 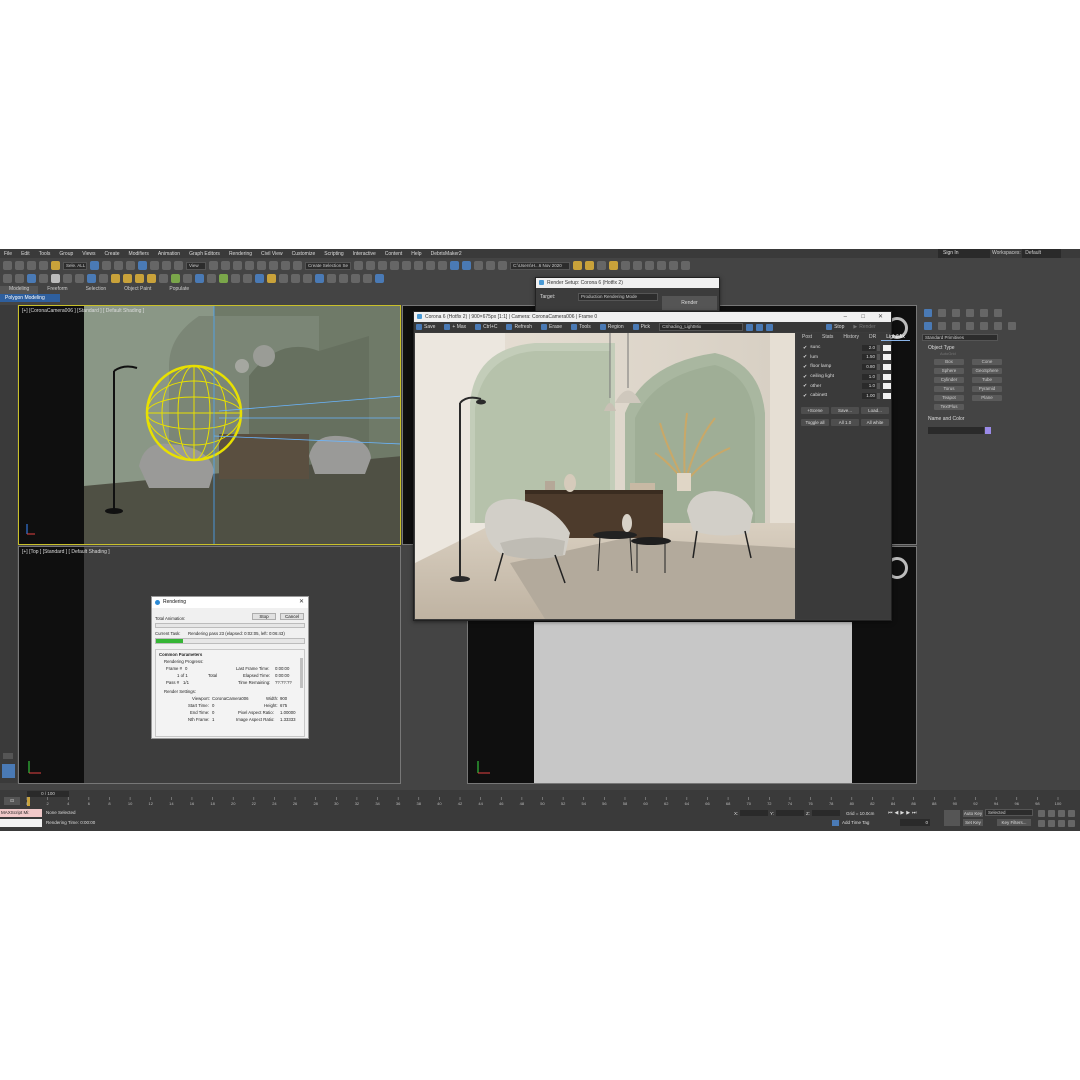 What do you see at coordinates (886, 376) in the screenshot?
I see `ceiling-light-color-swatch` at bounding box center [886, 376].